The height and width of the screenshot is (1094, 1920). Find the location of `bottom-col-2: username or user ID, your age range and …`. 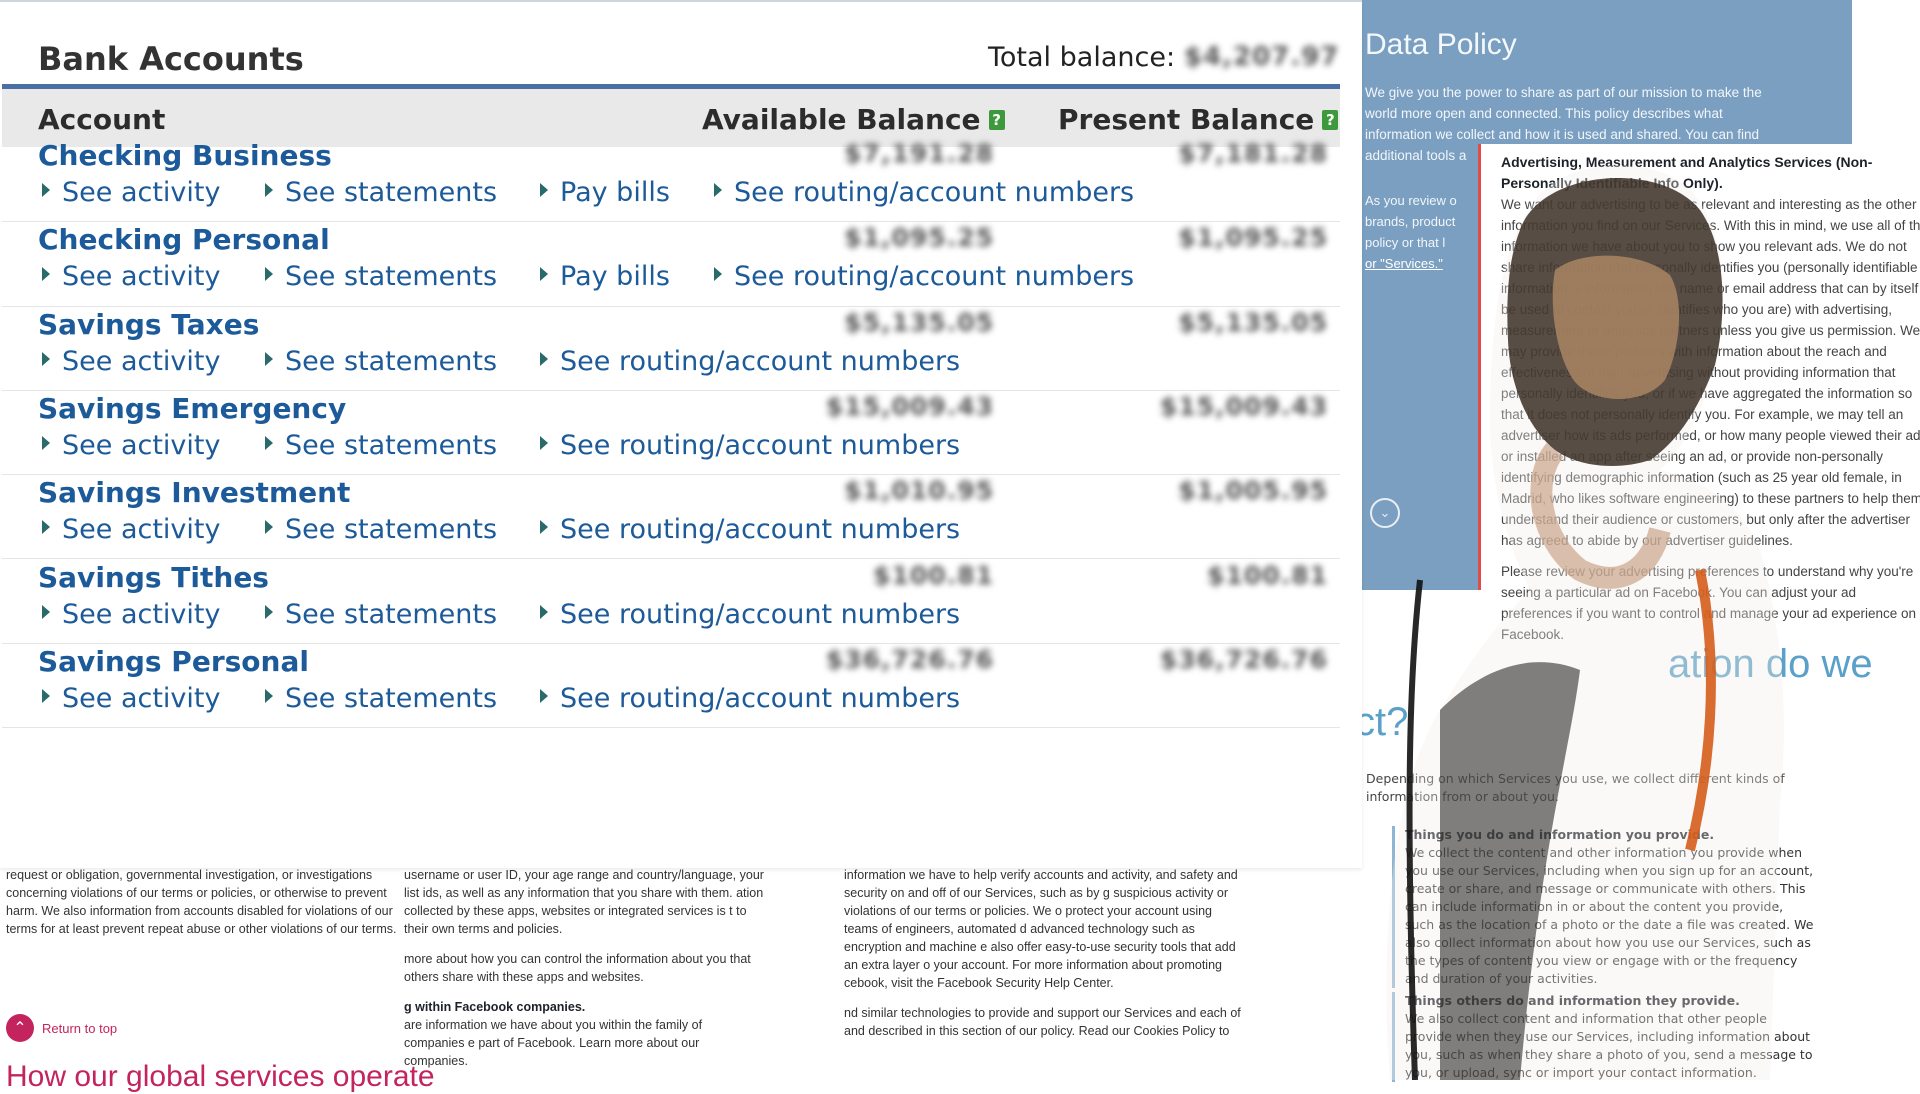

bottom-col-2: username or user ID, your age range and … is located at coordinates (584, 968).